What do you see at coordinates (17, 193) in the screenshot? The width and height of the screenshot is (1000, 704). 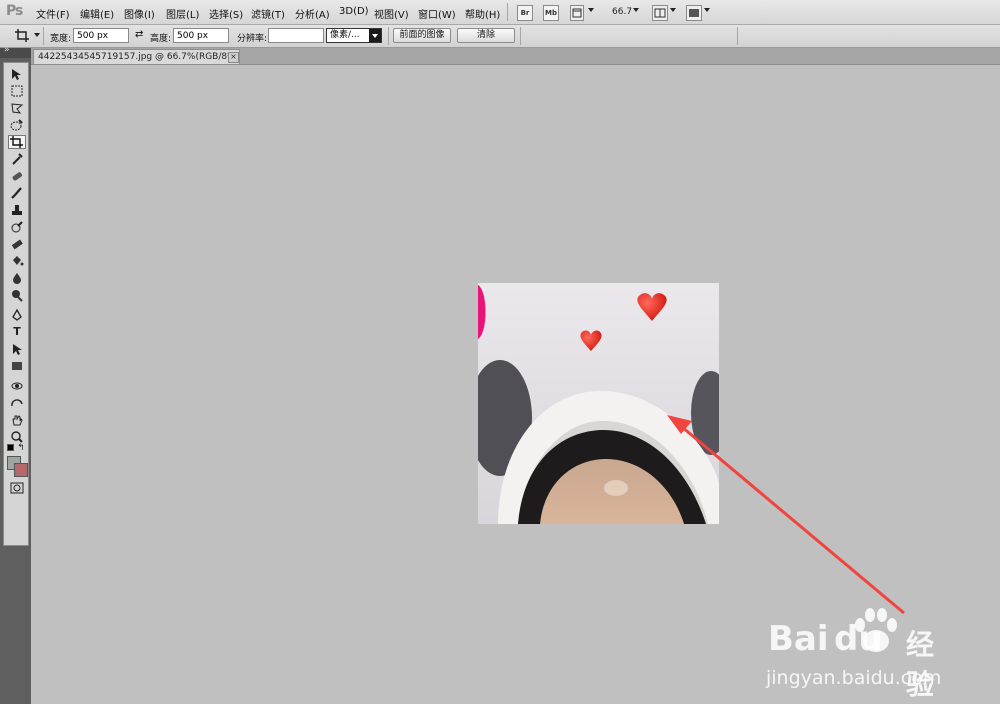 I see `brush-icon` at bounding box center [17, 193].